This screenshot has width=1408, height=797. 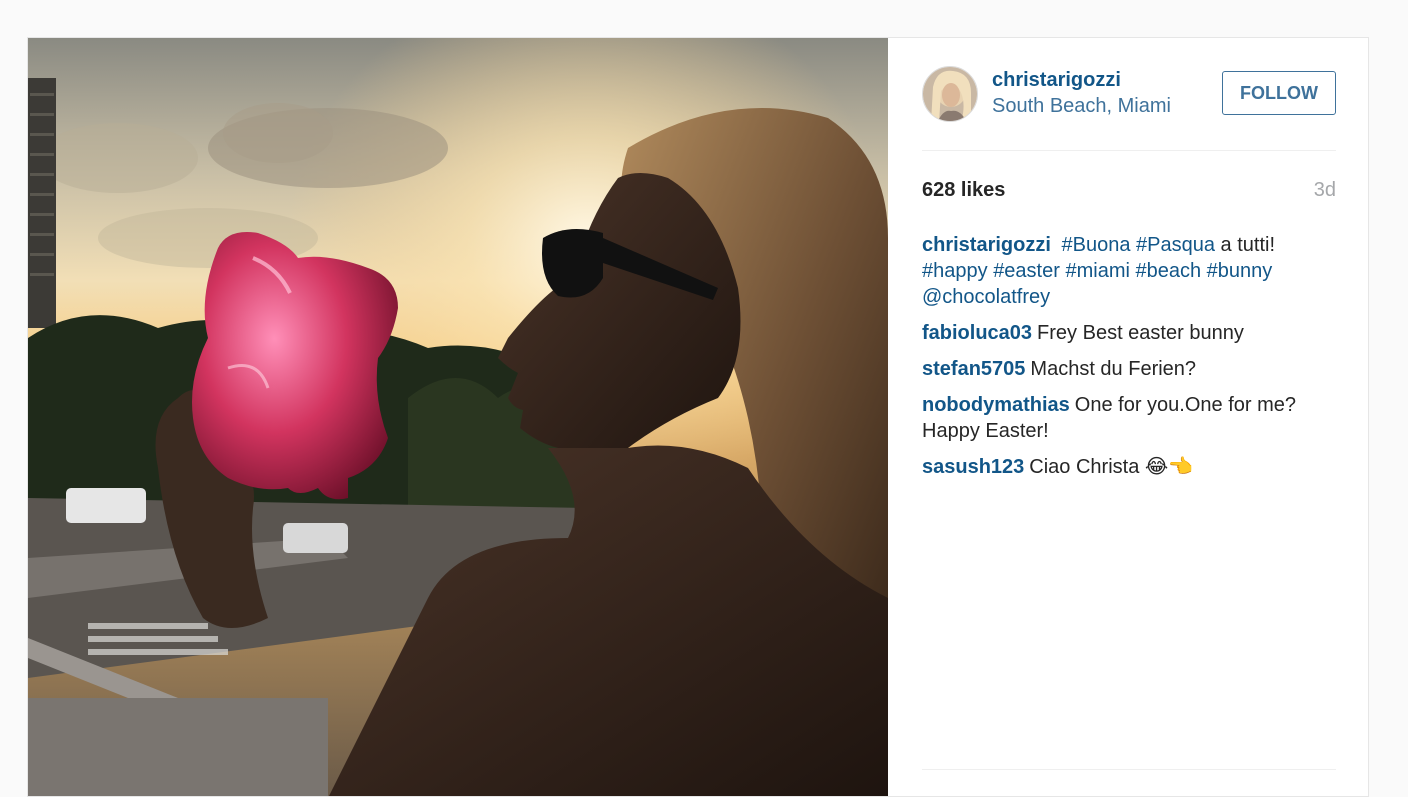 I want to click on hashtag-link: #miami, so click(x=1097, y=271).